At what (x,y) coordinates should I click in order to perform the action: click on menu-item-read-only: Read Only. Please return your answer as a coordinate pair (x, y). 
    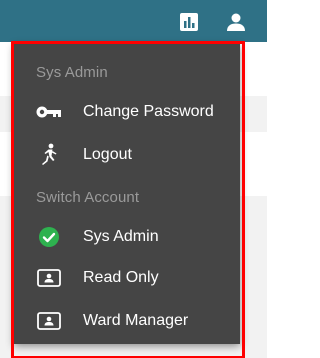
    Looking at the image, I should click on (127, 278).